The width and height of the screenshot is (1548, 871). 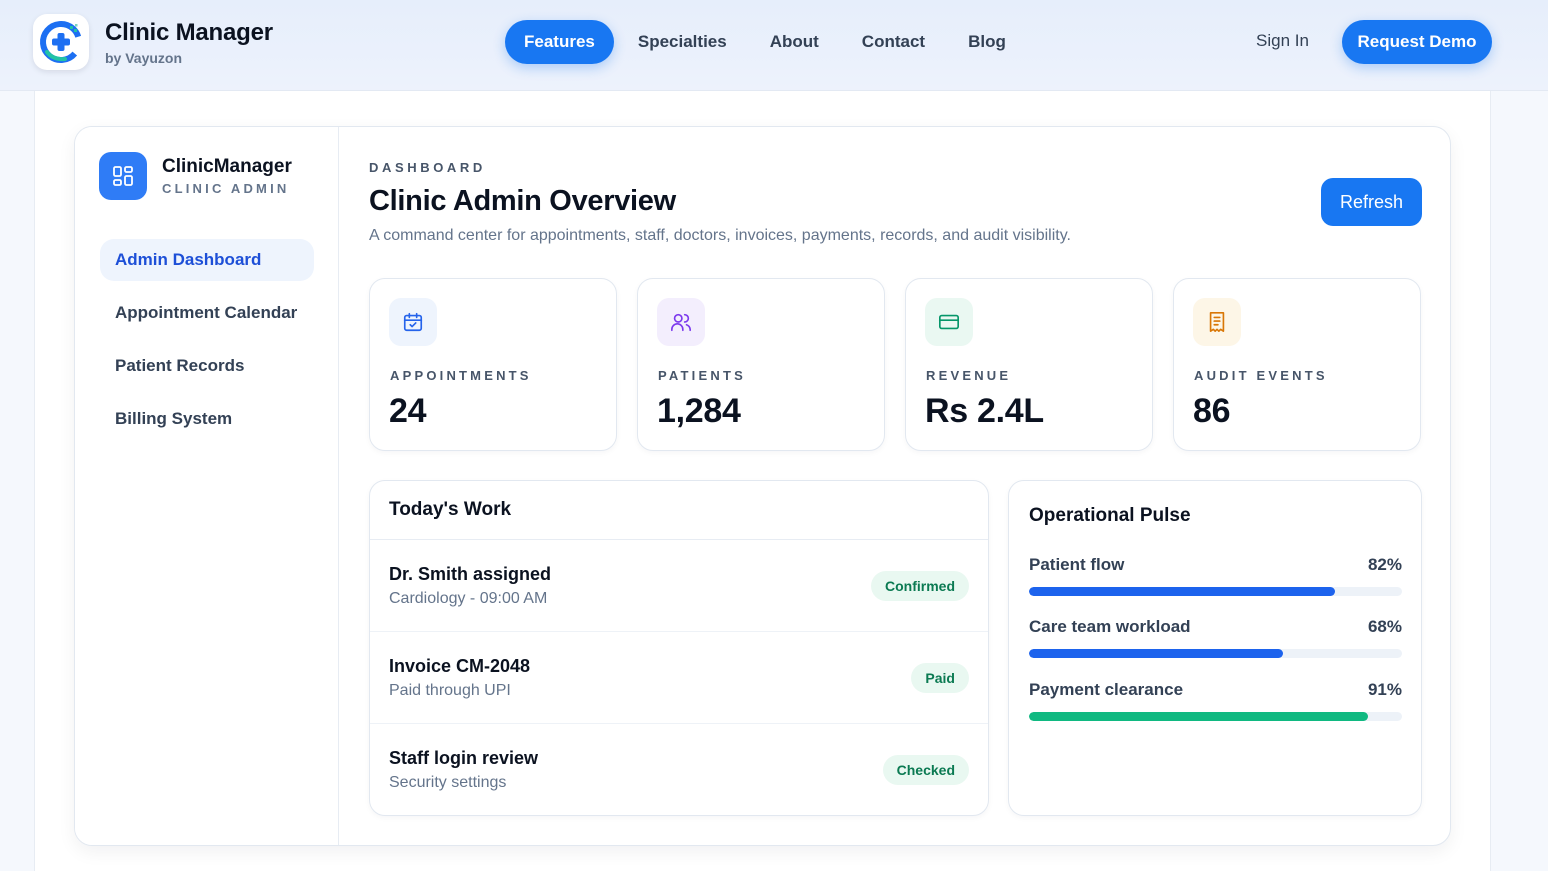 What do you see at coordinates (969, 375) in the screenshot?
I see `stat-label: REVENUE` at bounding box center [969, 375].